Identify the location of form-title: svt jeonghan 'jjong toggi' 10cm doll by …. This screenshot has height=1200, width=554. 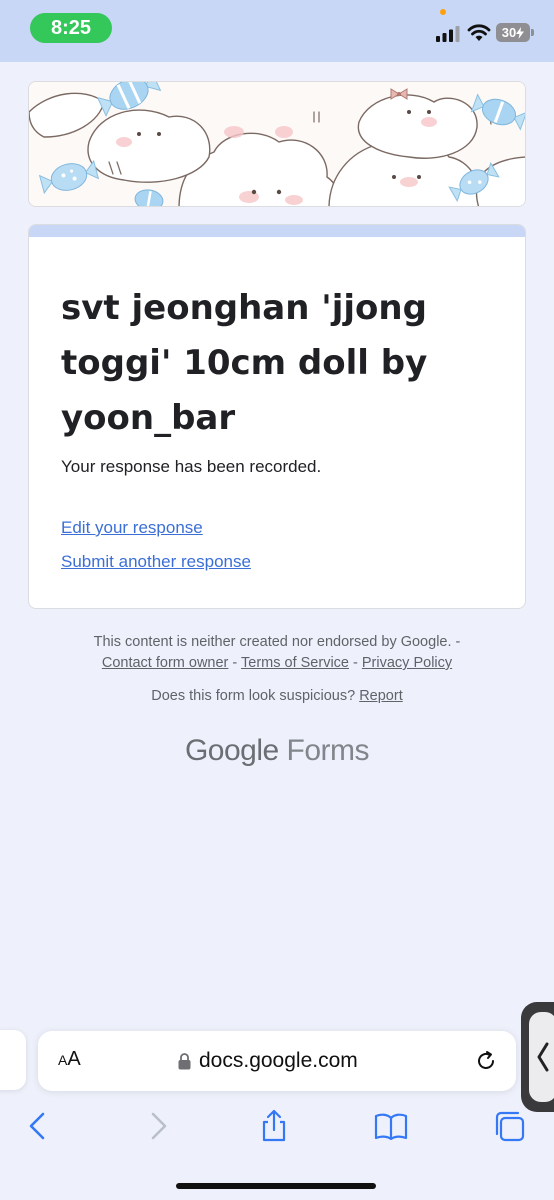
(244, 363).